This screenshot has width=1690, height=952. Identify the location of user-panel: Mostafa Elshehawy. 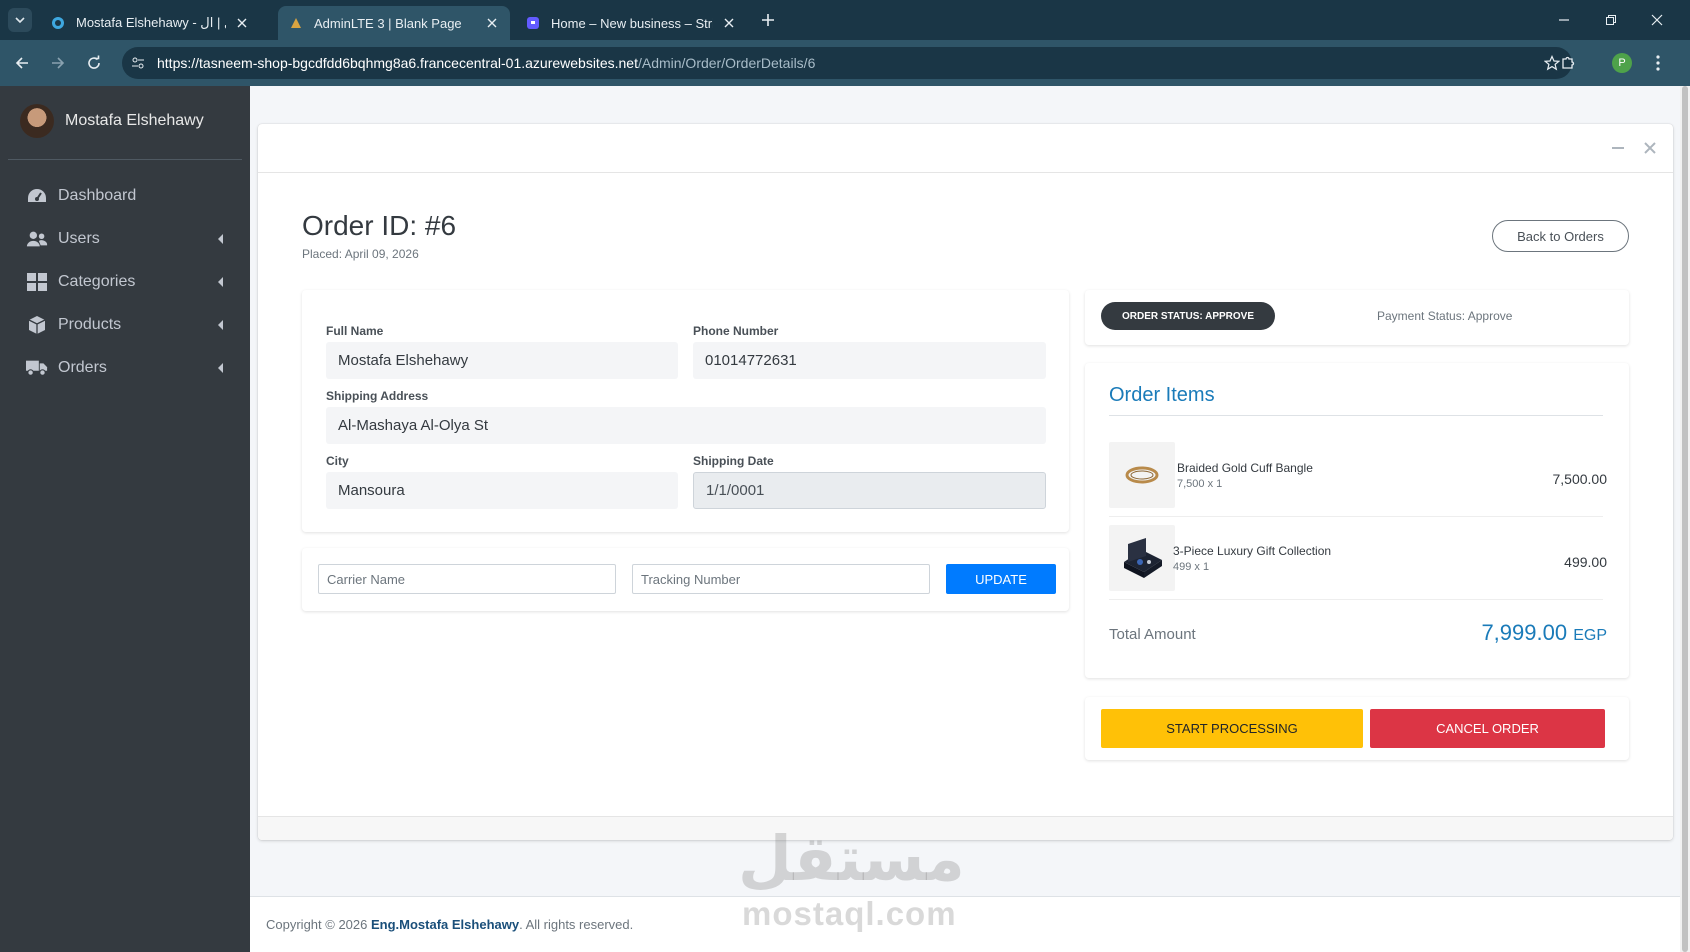
(125, 123).